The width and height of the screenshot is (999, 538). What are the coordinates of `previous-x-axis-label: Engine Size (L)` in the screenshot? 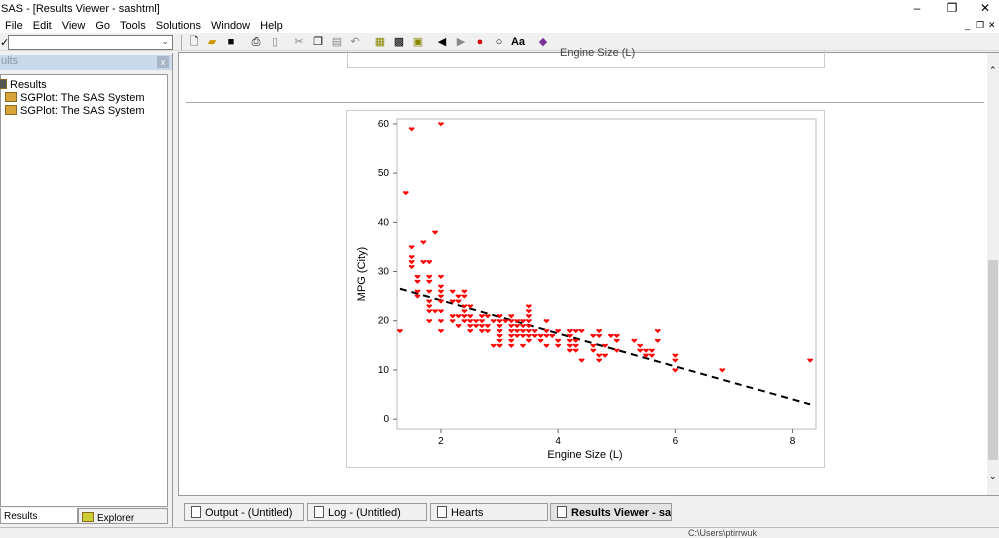 It's located at (598, 53).